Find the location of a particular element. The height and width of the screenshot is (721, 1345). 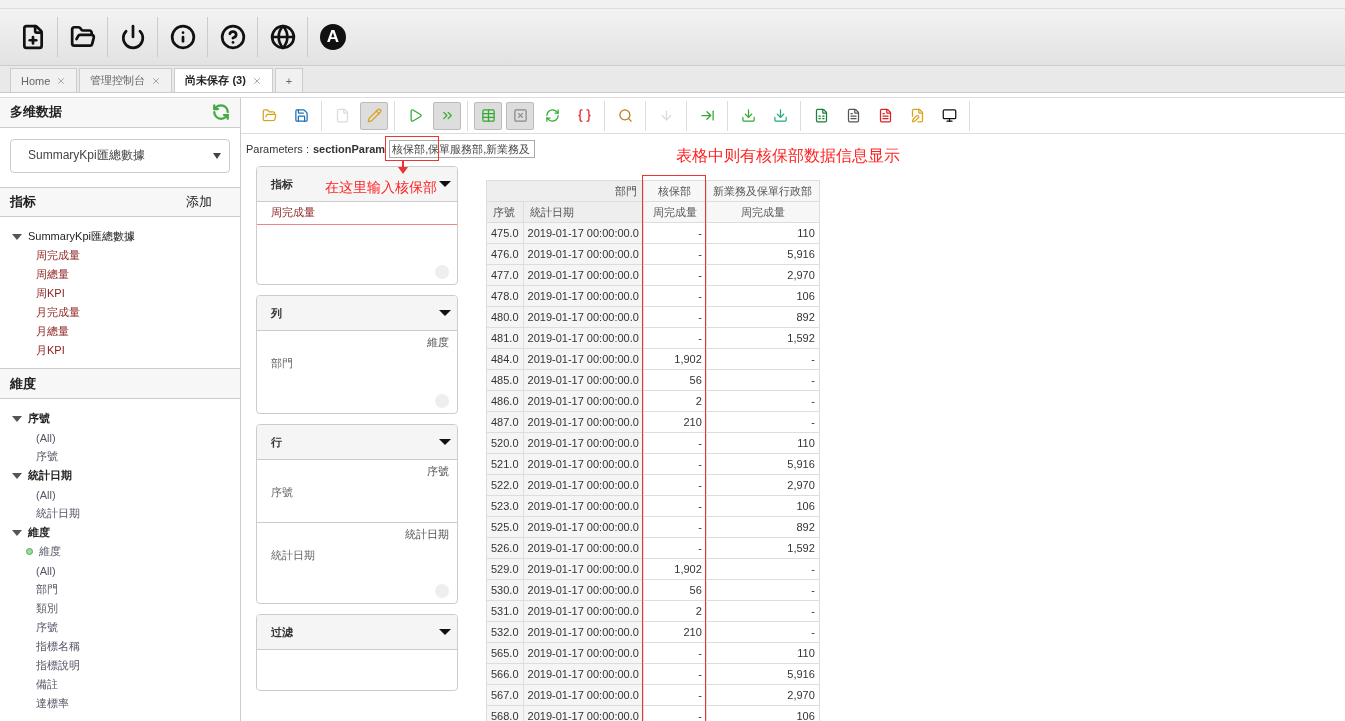

spreadsheet-icon is located at coordinates (821, 115).